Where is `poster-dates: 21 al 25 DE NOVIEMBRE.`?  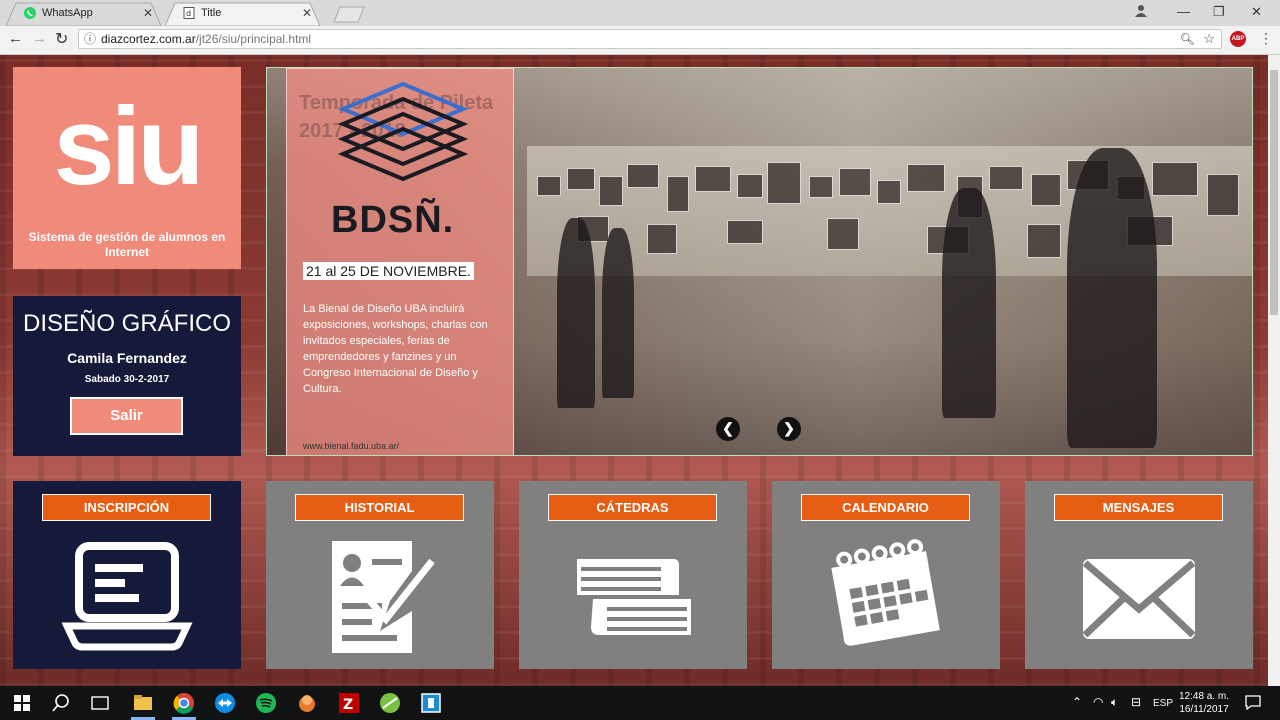 poster-dates: 21 al 25 DE NOVIEMBRE. is located at coordinates (388, 271).